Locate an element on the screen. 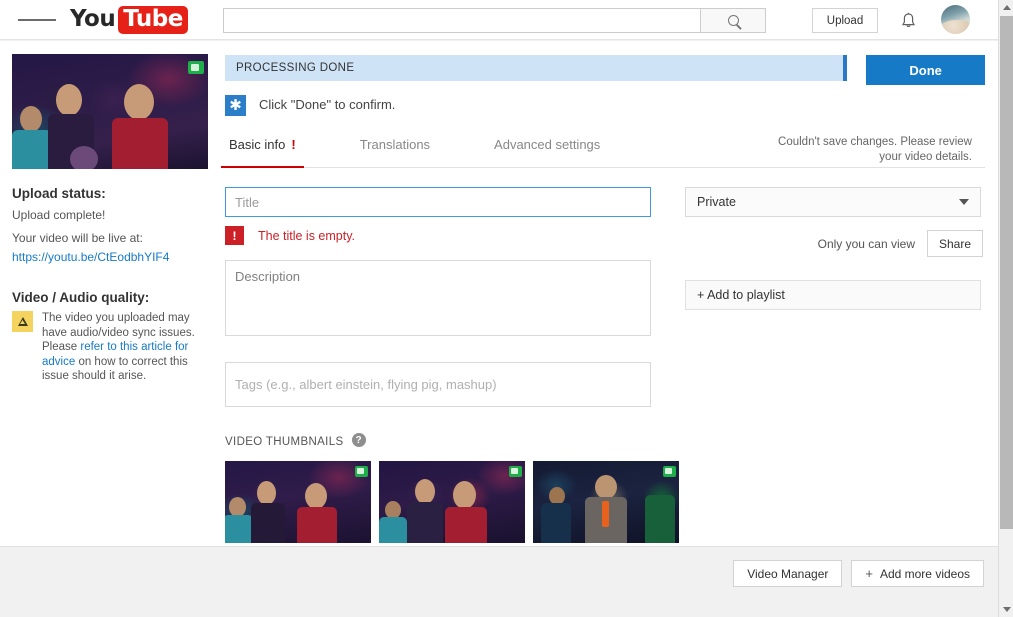 The height and width of the screenshot is (617, 1013). triangle-glyph is located at coordinates (22, 321).